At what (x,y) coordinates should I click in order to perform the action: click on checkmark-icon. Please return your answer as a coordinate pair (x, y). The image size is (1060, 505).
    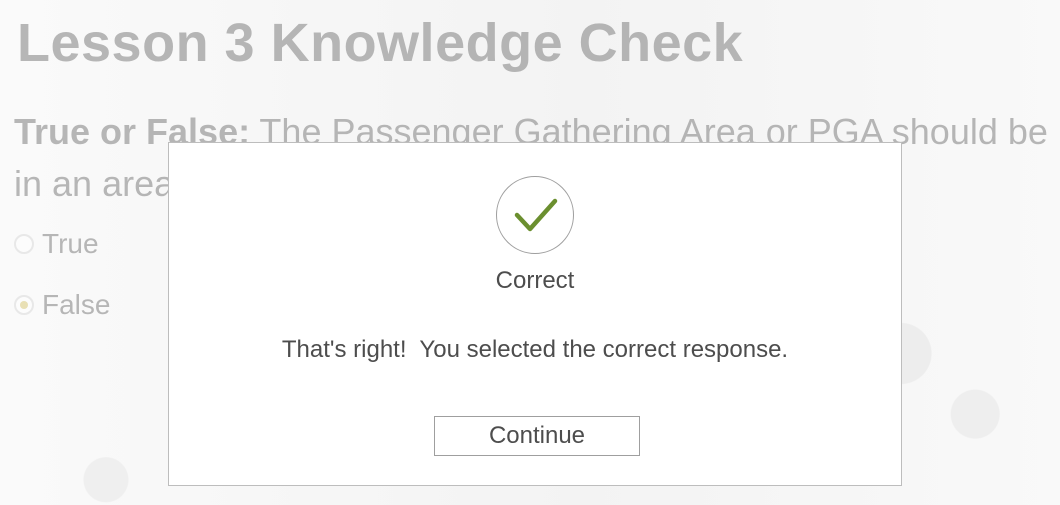
    Looking at the image, I should click on (536, 215).